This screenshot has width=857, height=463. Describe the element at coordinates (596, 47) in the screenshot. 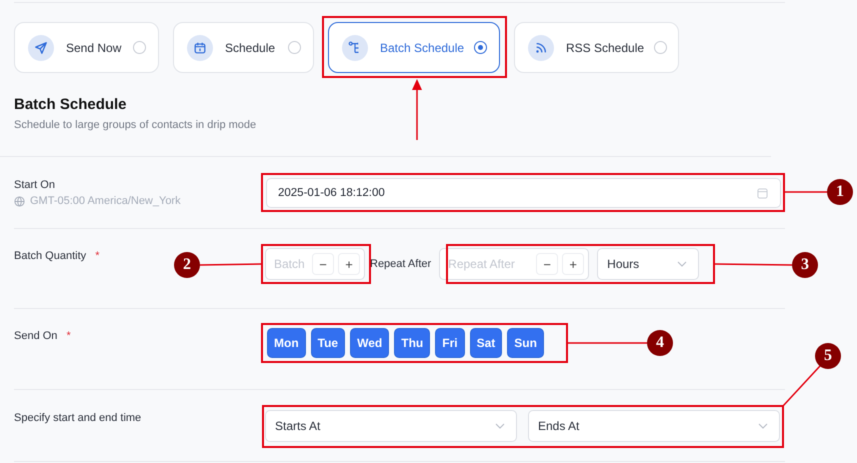

I see `mode-card: RSS Schedule` at that location.